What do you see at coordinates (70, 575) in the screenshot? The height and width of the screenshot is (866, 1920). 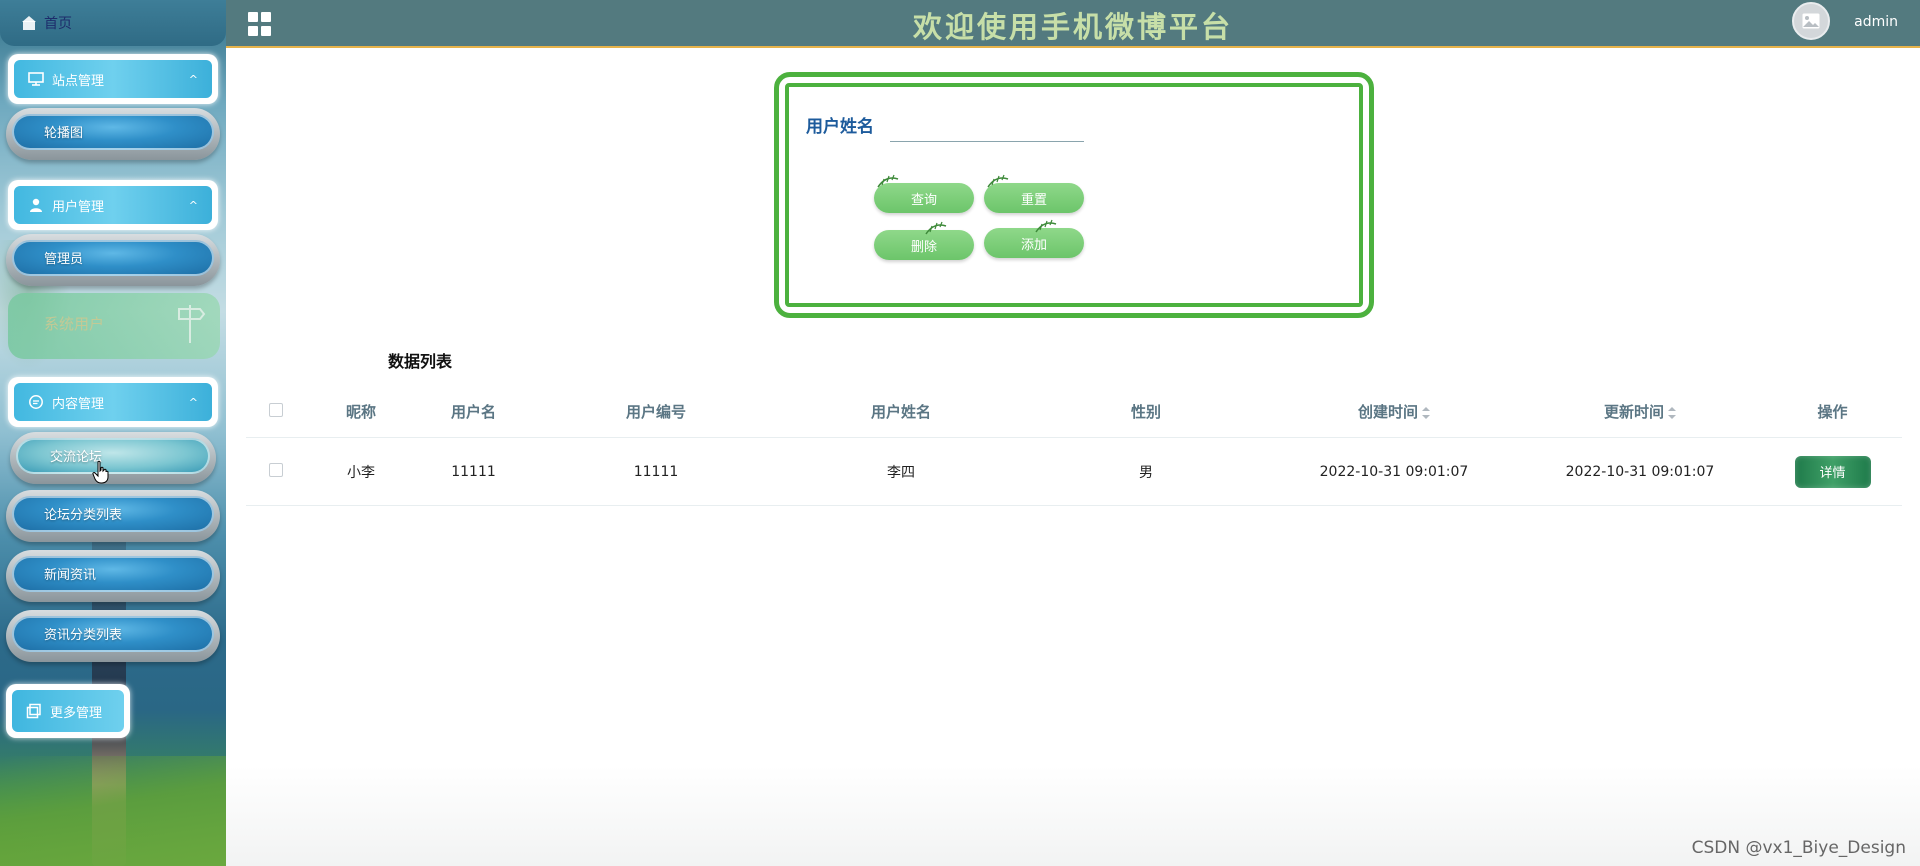 I see `sidebar-item-label: 新闻资讯` at bounding box center [70, 575].